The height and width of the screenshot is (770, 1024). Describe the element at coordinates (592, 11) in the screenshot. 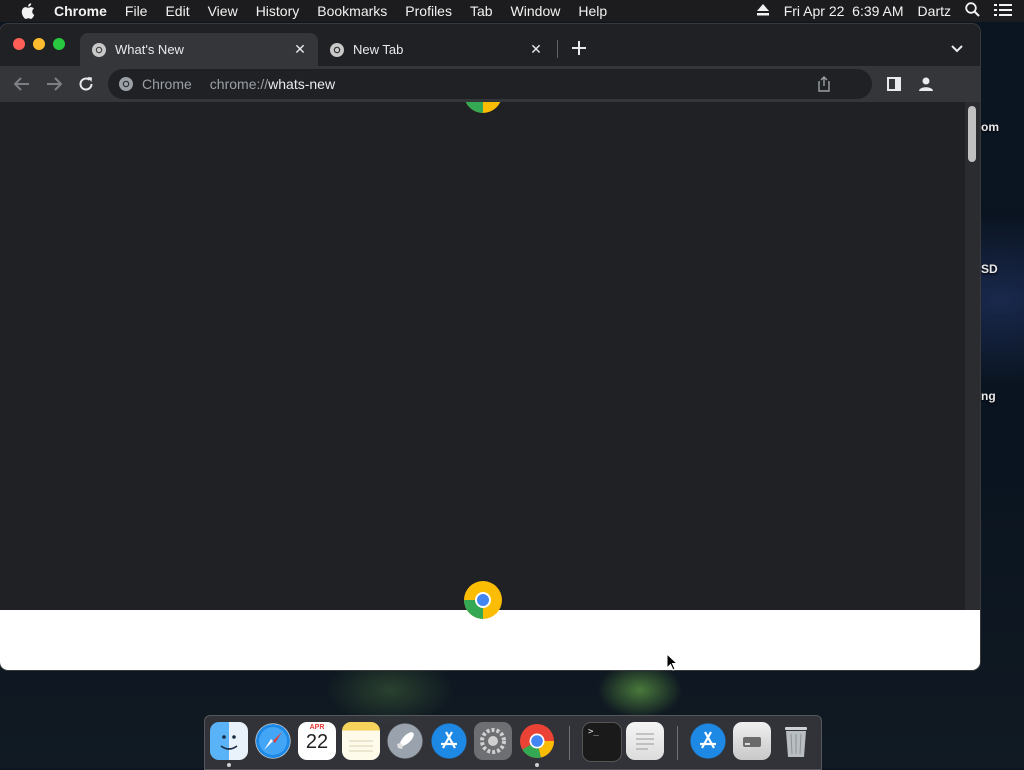

I see `menu-help: Help` at that location.